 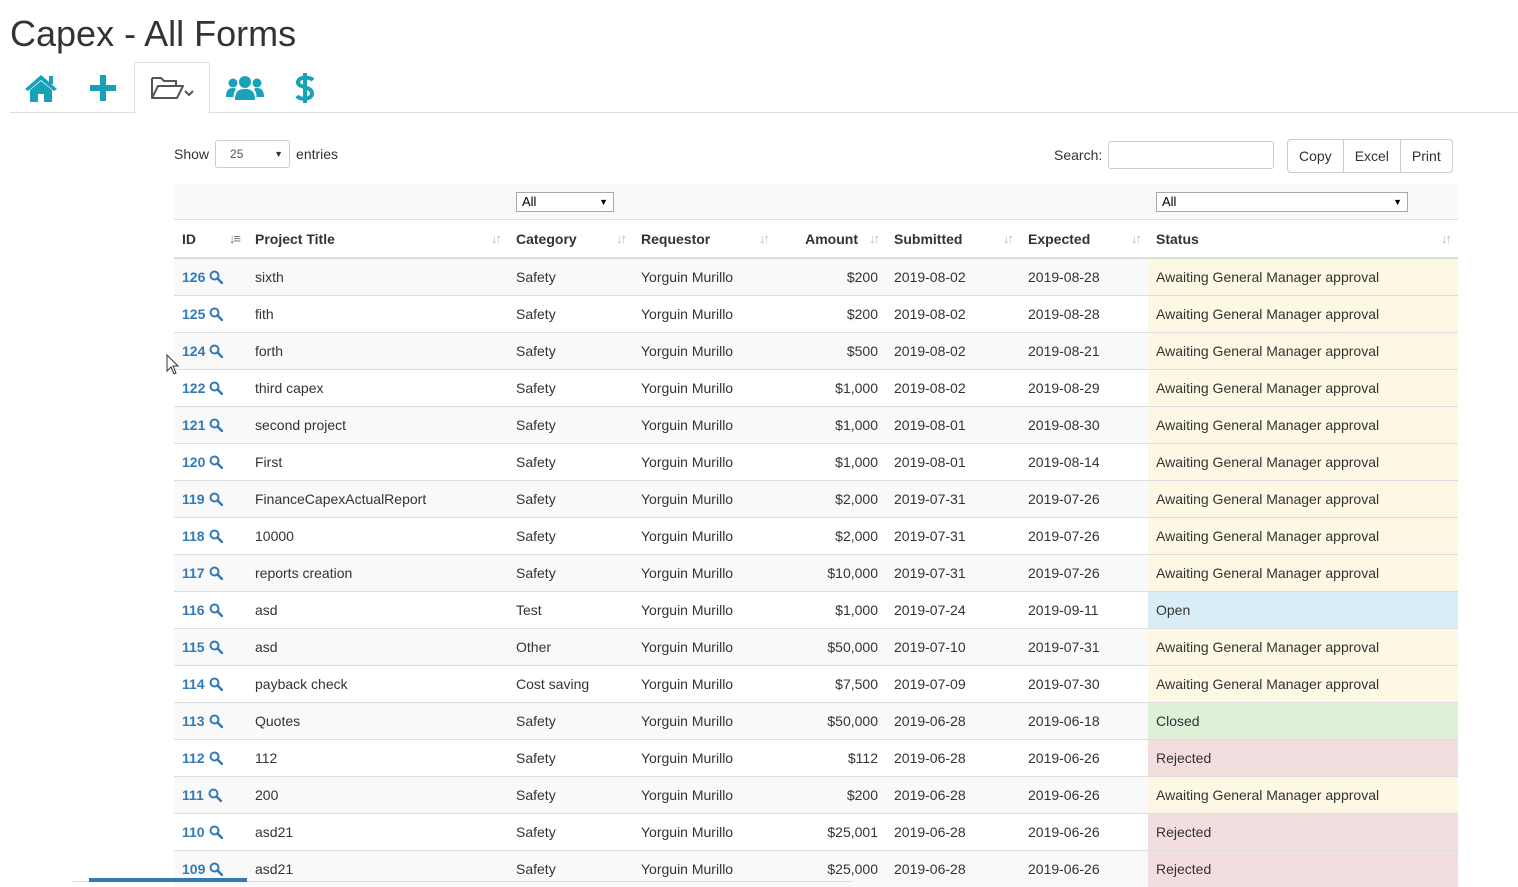 What do you see at coordinates (953, 609) in the screenshot?
I see `submitted-cell: 2019-07-24` at bounding box center [953, 609].